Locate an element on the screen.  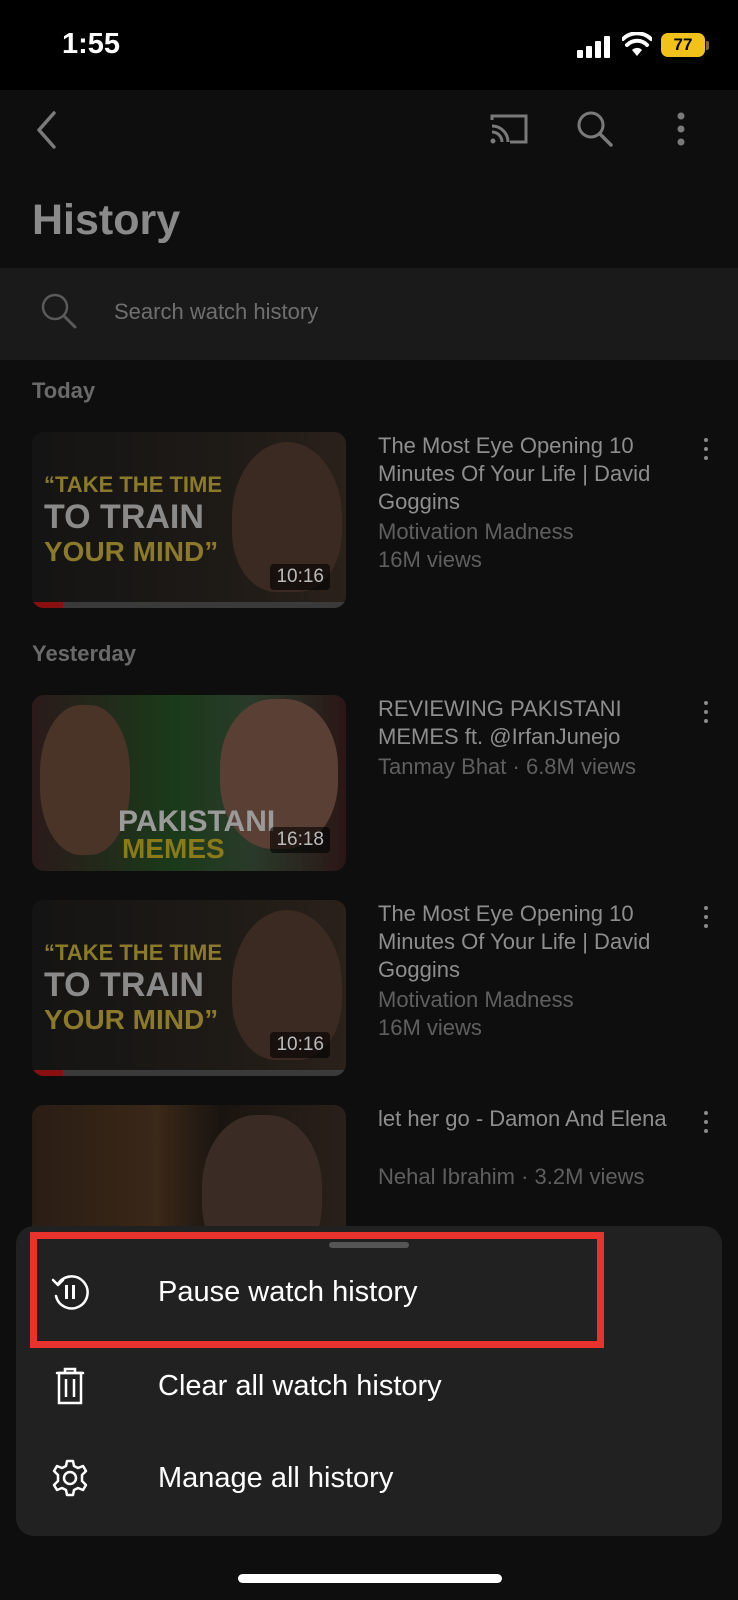
trash-icon is located at coordinates (70, 1386).